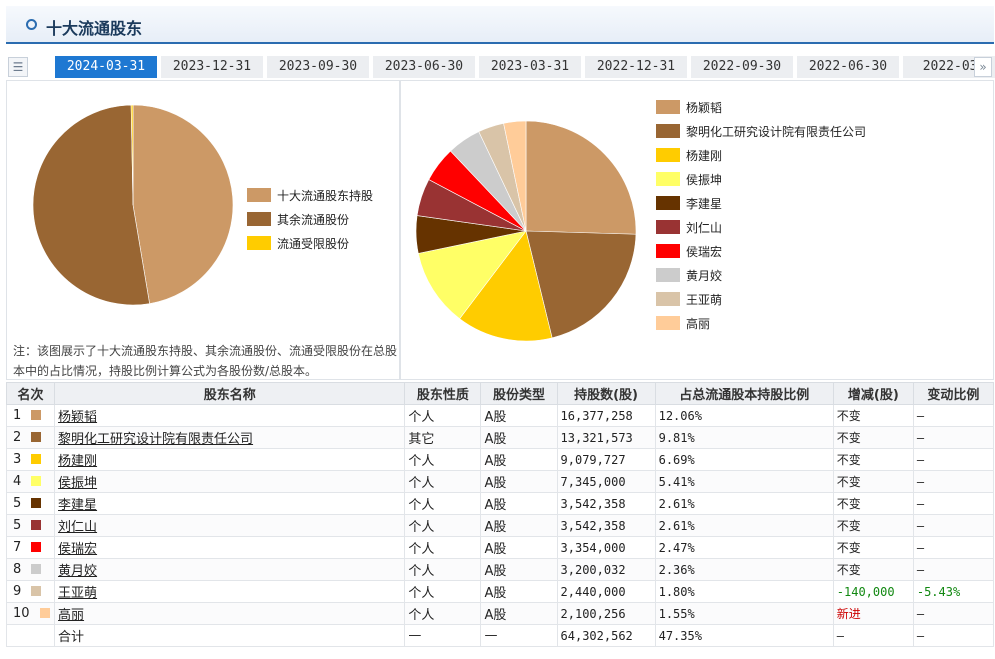  Describe the element at coordinates (606, 569) in the screenshot. I see `shares-cell: 3,200,032` at that location.